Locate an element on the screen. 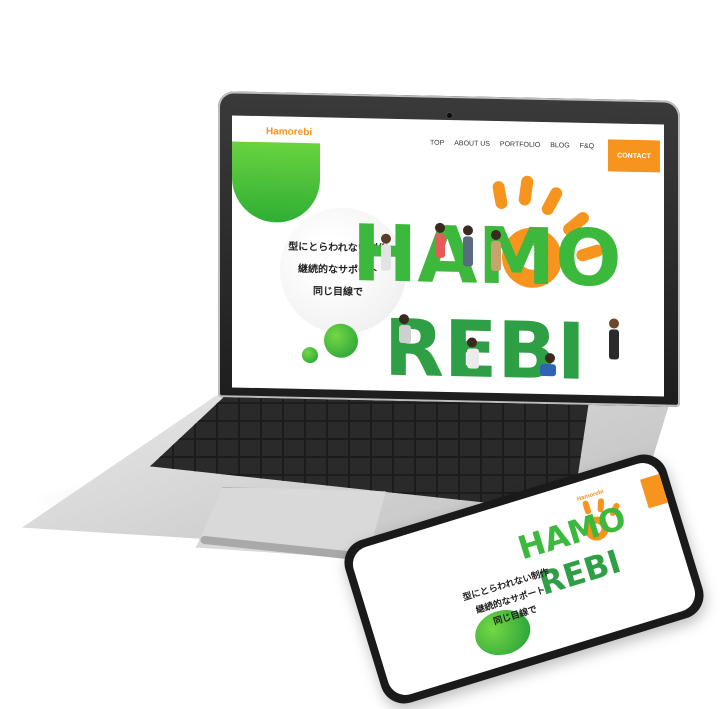 Image resolution: width=724 pixels, height=709 pixels. nav-blog: BLOG is located at coordinates (559, 145).